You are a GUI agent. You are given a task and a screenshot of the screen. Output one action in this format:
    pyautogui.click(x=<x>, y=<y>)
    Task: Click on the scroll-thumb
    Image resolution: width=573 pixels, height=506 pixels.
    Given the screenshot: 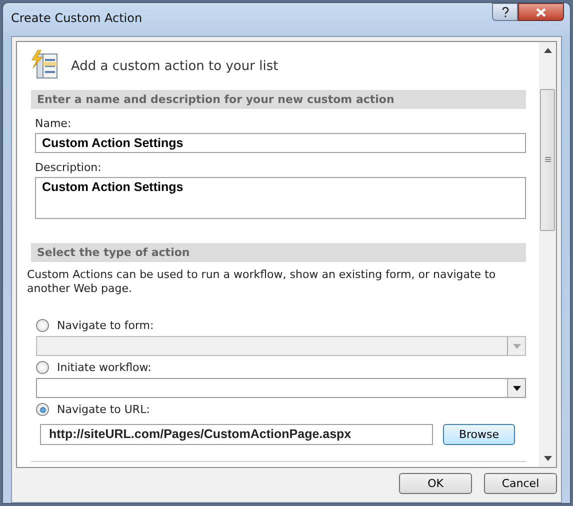 What is the action you would take?
    pyautogui.click(x=547, y=159)
    